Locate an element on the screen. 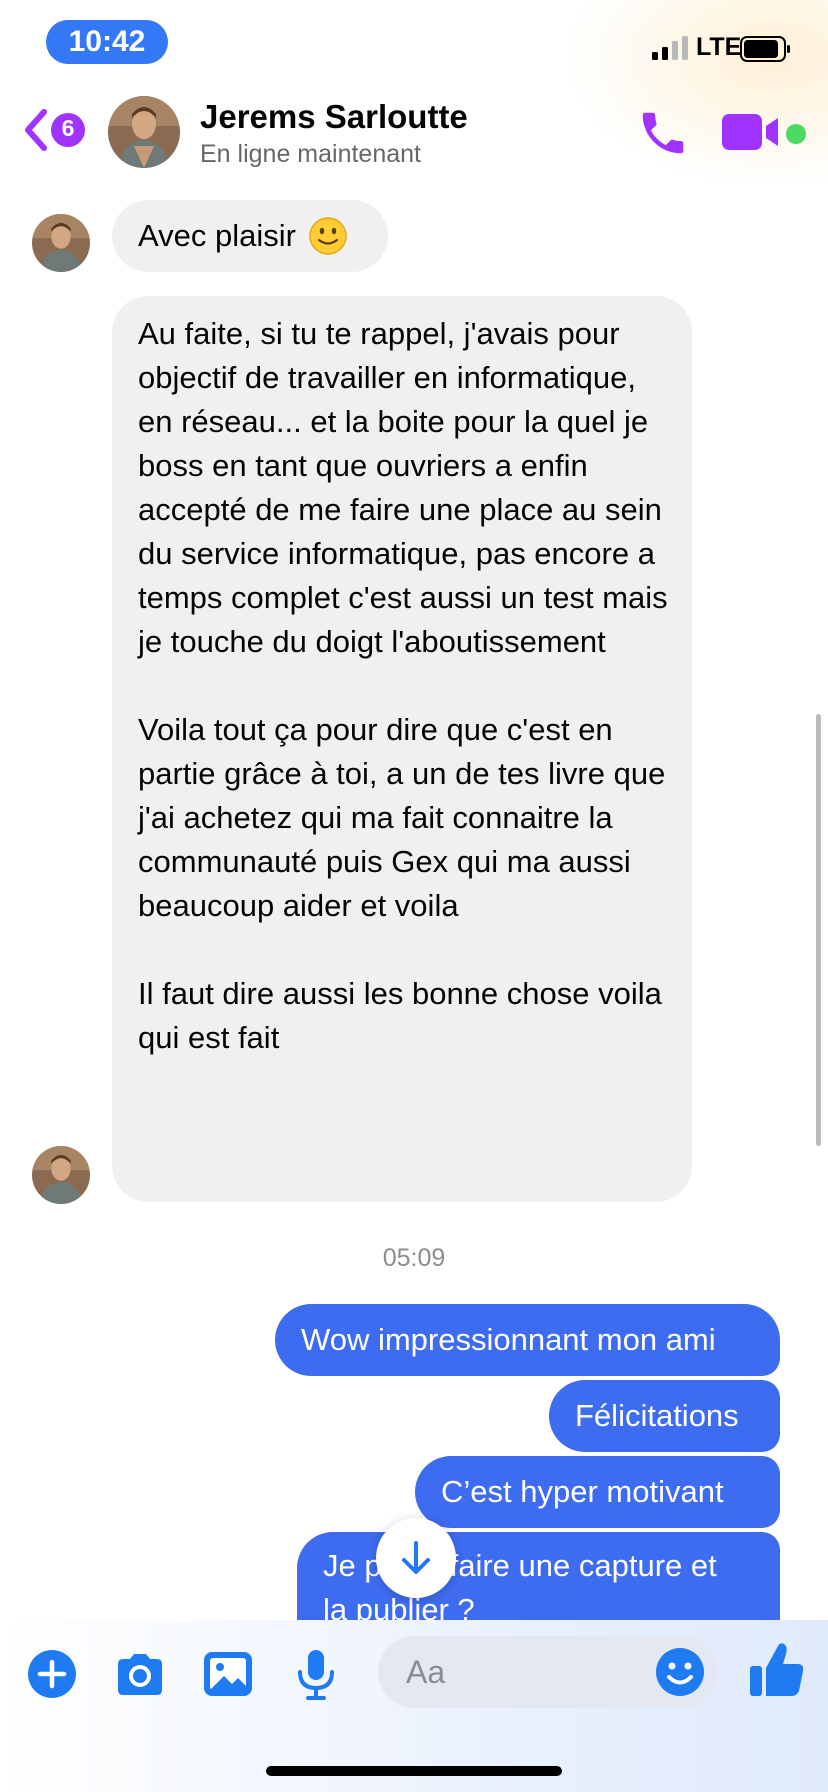 This screenshot has height=1792, width=828. message-clip: Je p faire une capture et la publier ? is located at coordinates (538, 1576).